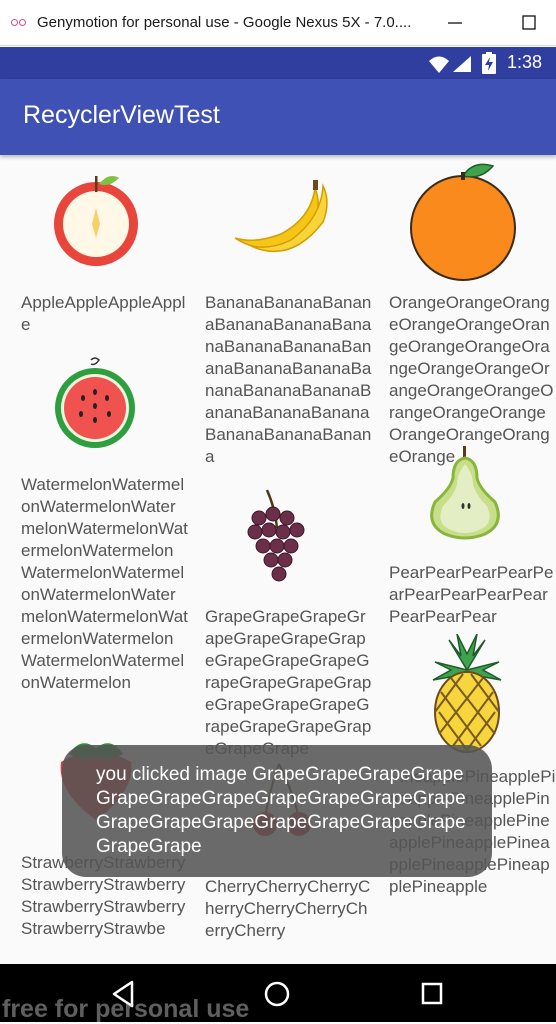 The width and height of the screenshot is (556, 1024). Describe the element at coordinates (489, 63) in the screenshot. I see `battery-charging-icon` at that location.